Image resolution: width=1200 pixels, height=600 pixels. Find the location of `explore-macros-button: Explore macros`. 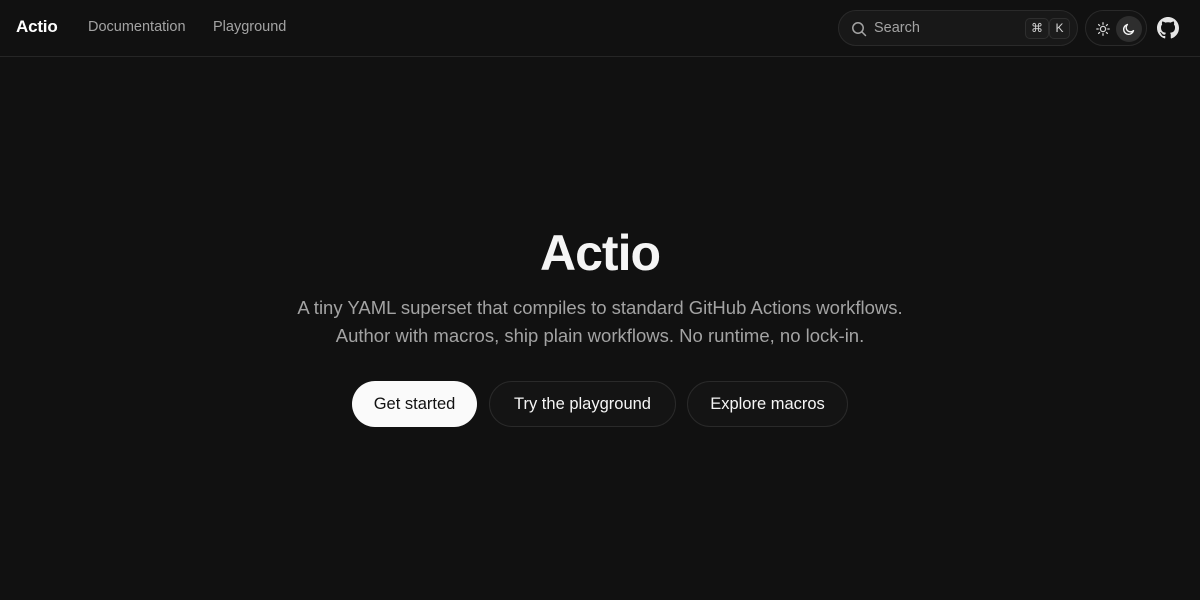

explore-macros-button: Explore macros is located at coordinates (767, 404).